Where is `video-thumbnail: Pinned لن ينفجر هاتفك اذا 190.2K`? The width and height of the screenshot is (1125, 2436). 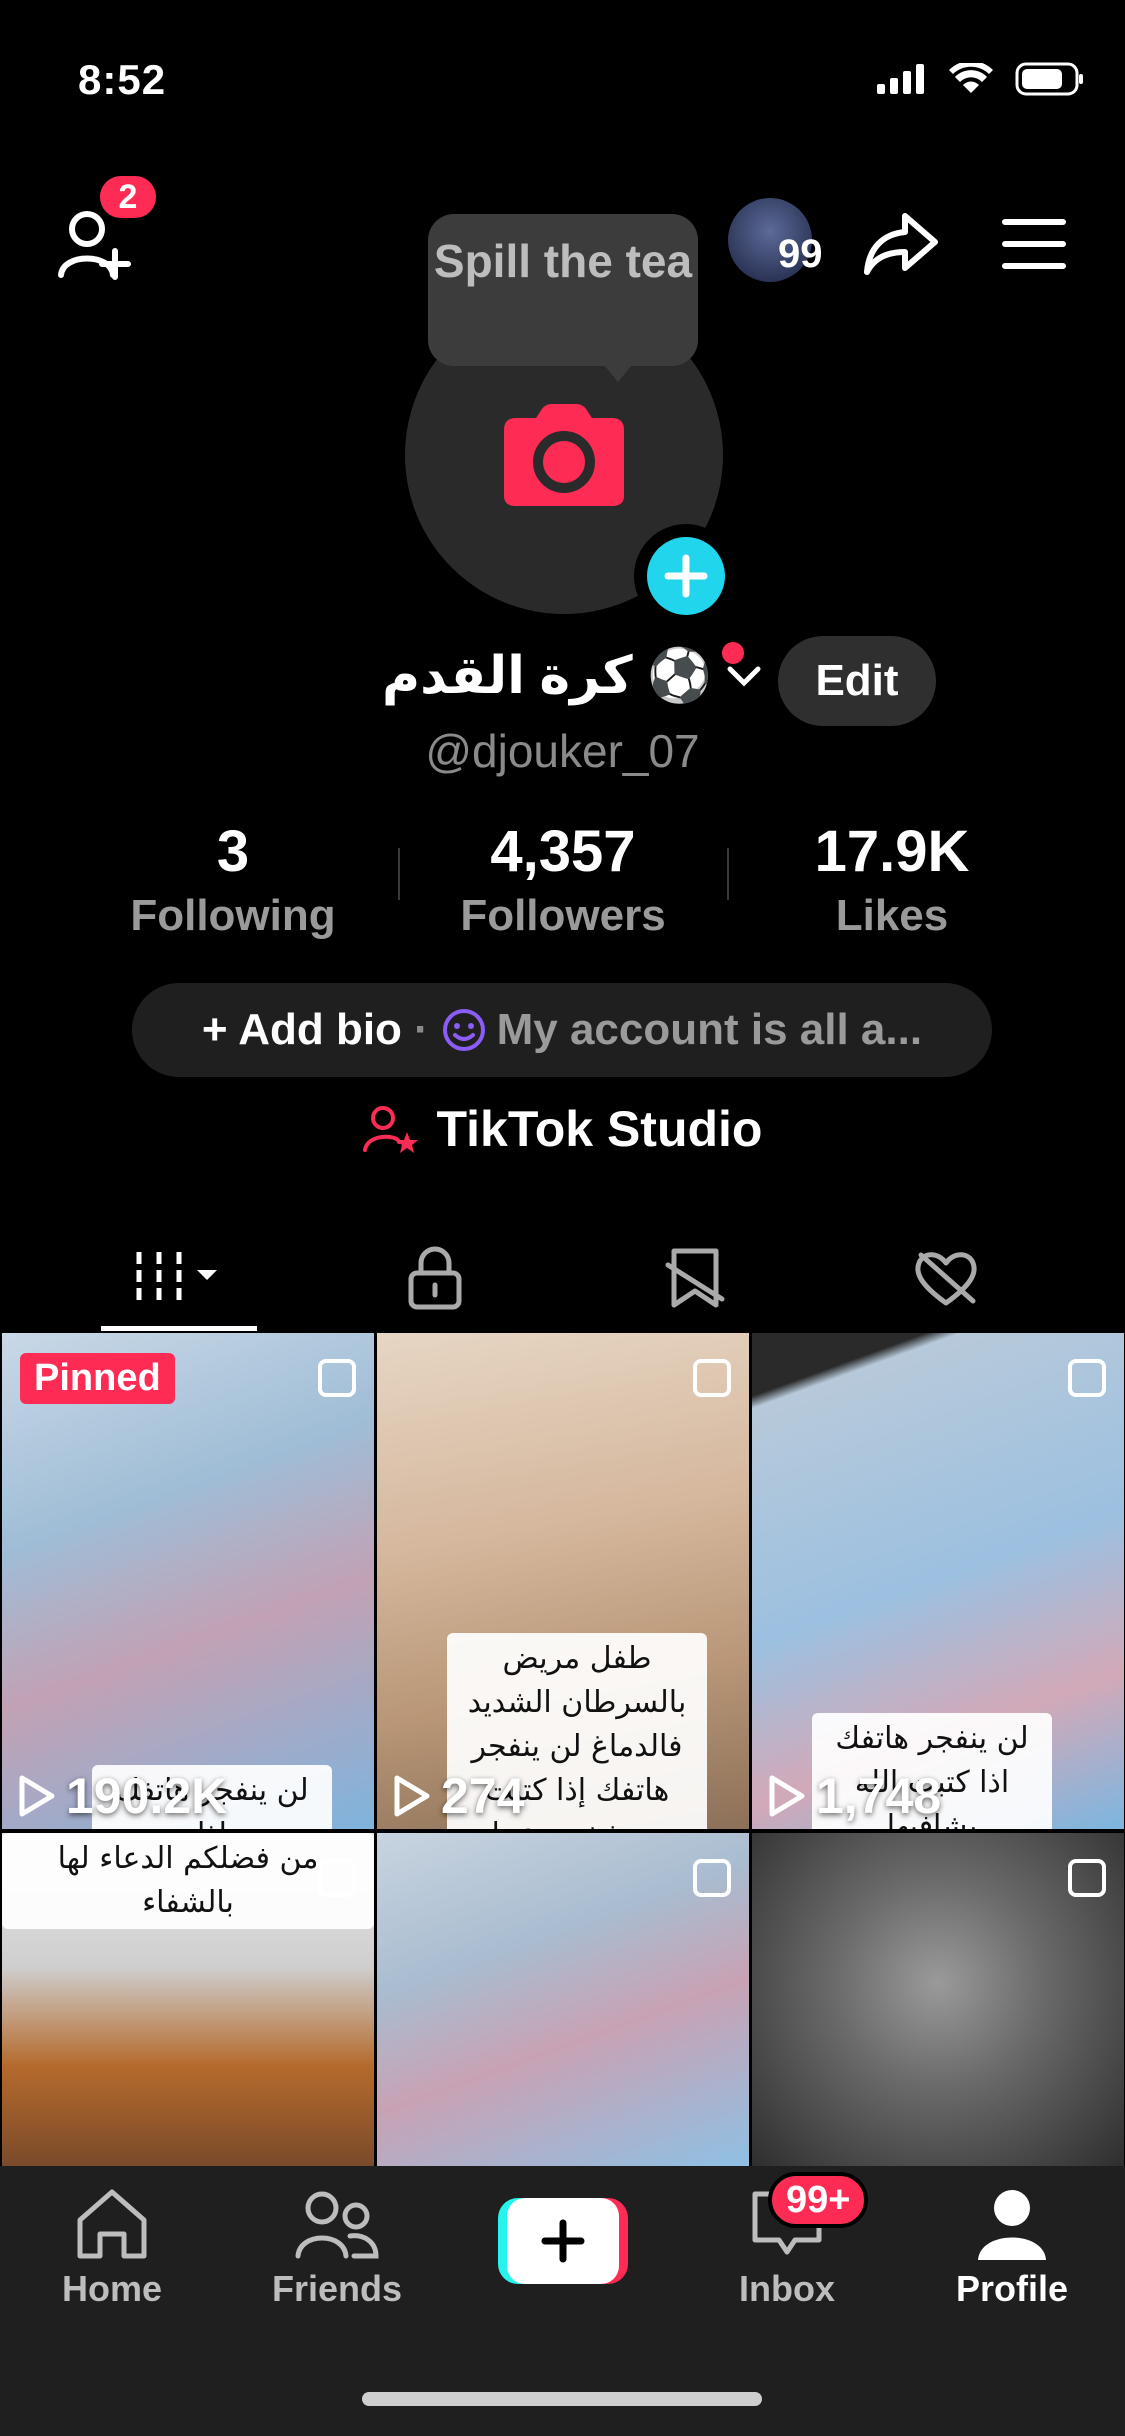 video-thumbnail: Pinned لن ينفجر هاتفك اذا 190.2K is located at coordinates (188, 1581).